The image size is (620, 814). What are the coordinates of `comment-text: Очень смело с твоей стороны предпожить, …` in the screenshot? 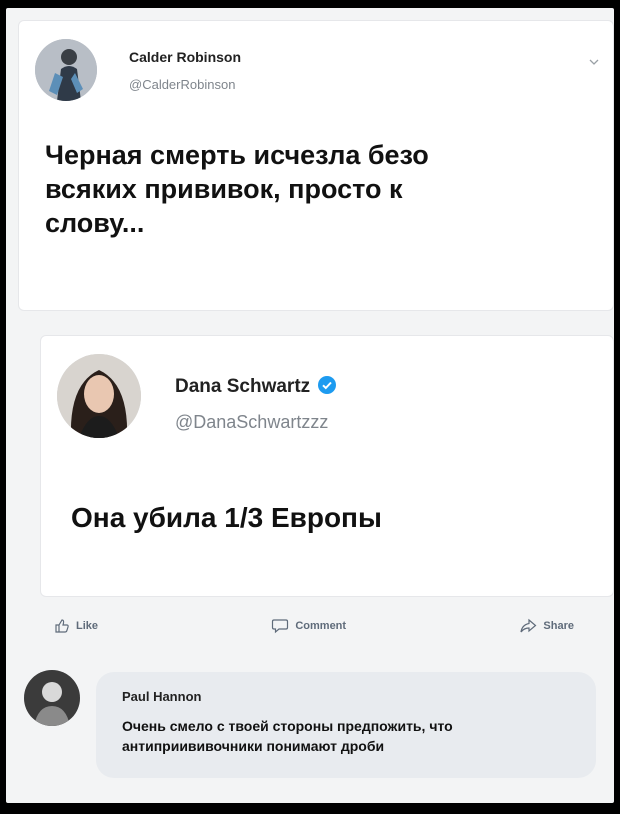 It's located at (287, 736).